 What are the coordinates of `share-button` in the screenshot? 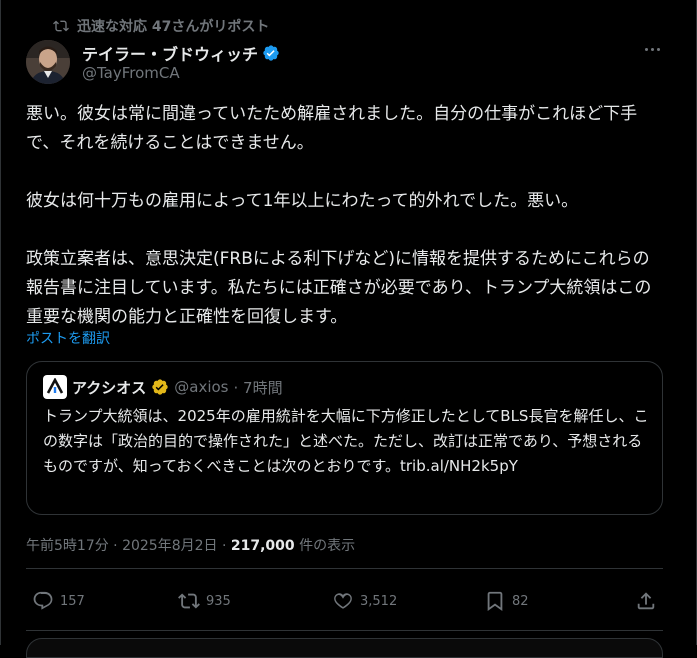 It's located at (646, 601).